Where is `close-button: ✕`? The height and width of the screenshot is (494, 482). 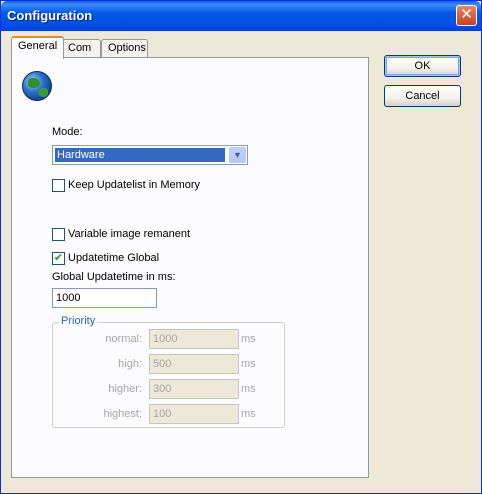 close-button: ✕ is located at coordinates (466, 15).